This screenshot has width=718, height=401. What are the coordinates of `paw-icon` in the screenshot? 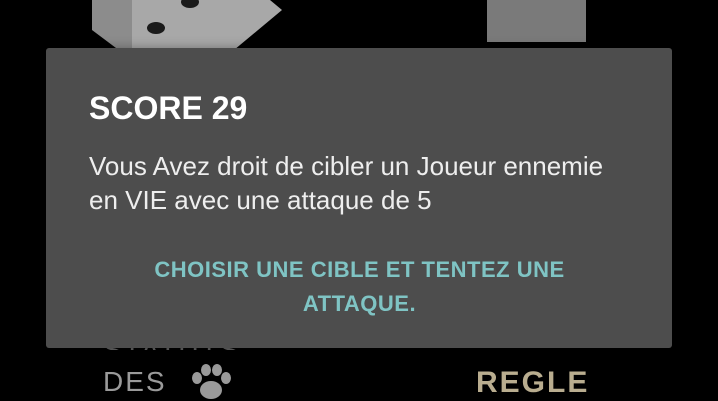 It's located at (211, 381).